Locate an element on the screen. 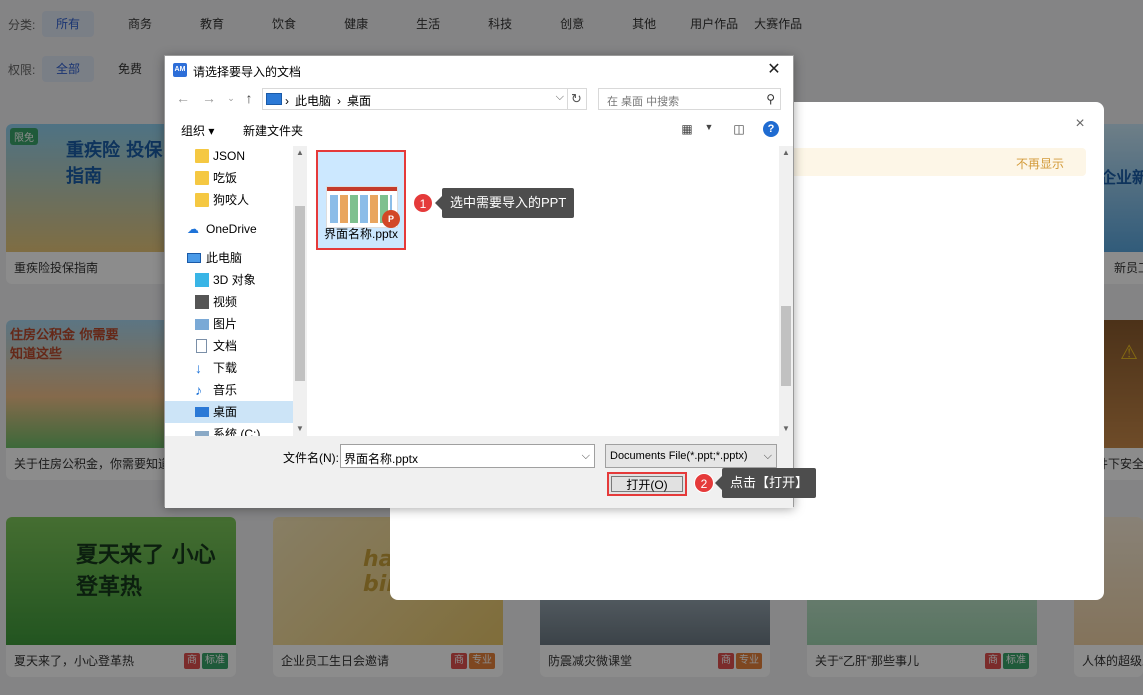 The image size is (1143, 695). dialog-titlebar: AM 请选择要导入的文档 ✕ is located at coordinates (479, 70).